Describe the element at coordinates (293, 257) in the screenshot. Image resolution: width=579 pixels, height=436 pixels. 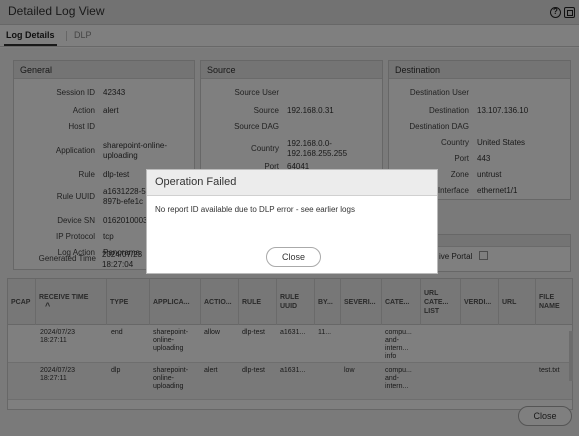
I see `dialog-close-button: Close` at that location.